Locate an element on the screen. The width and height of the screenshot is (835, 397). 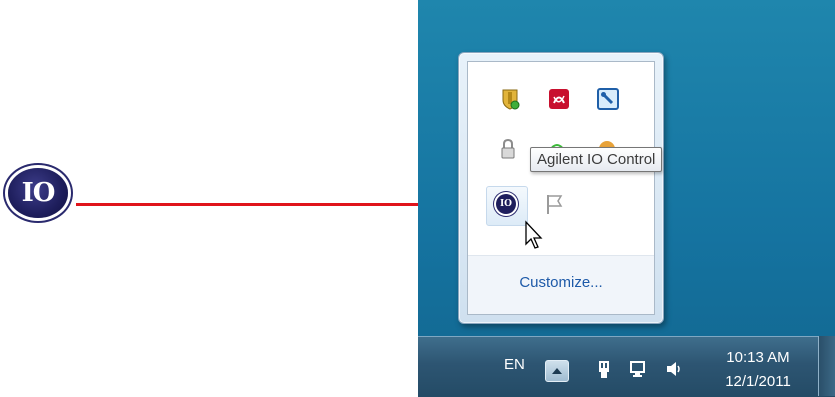
lock-icon is located at coordinates (508, 149).